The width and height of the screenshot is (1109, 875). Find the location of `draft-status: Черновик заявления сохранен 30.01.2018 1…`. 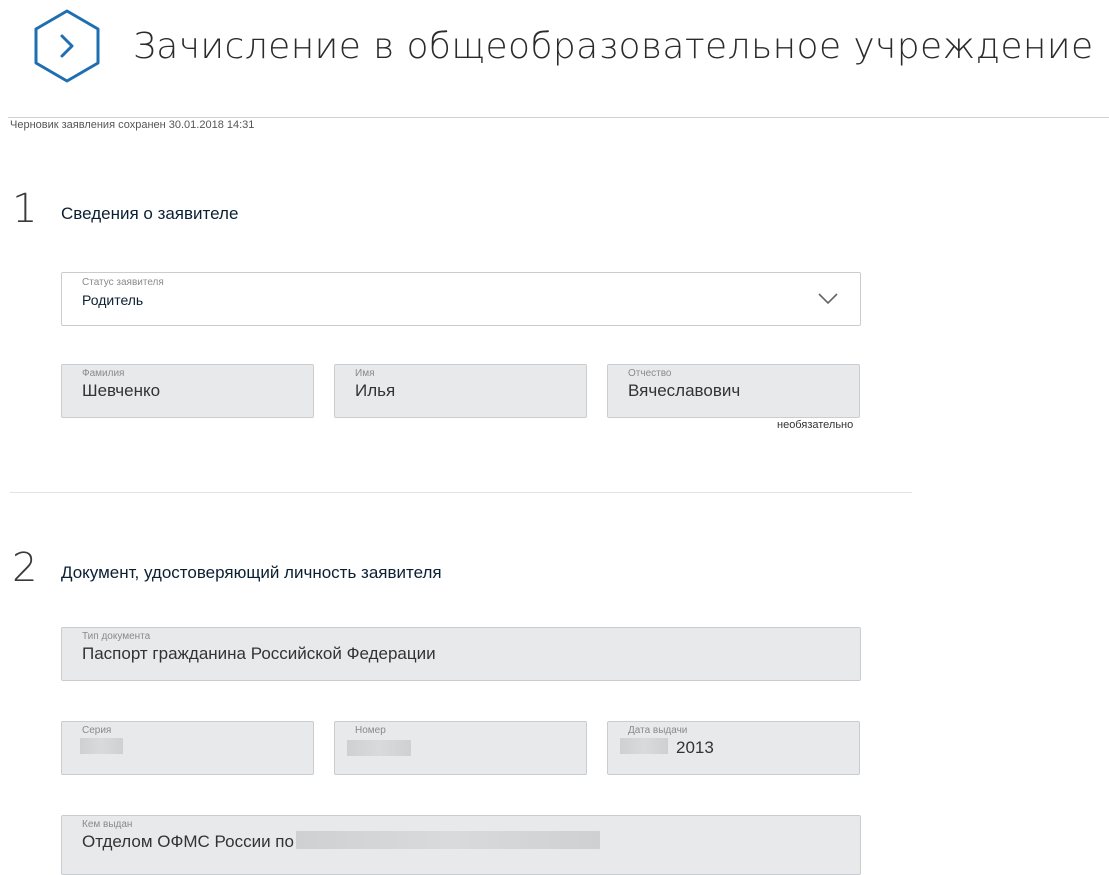

draft-status: Черновик заявления сохранен 30.01.2018 1… is located at coordinates (132, 125).